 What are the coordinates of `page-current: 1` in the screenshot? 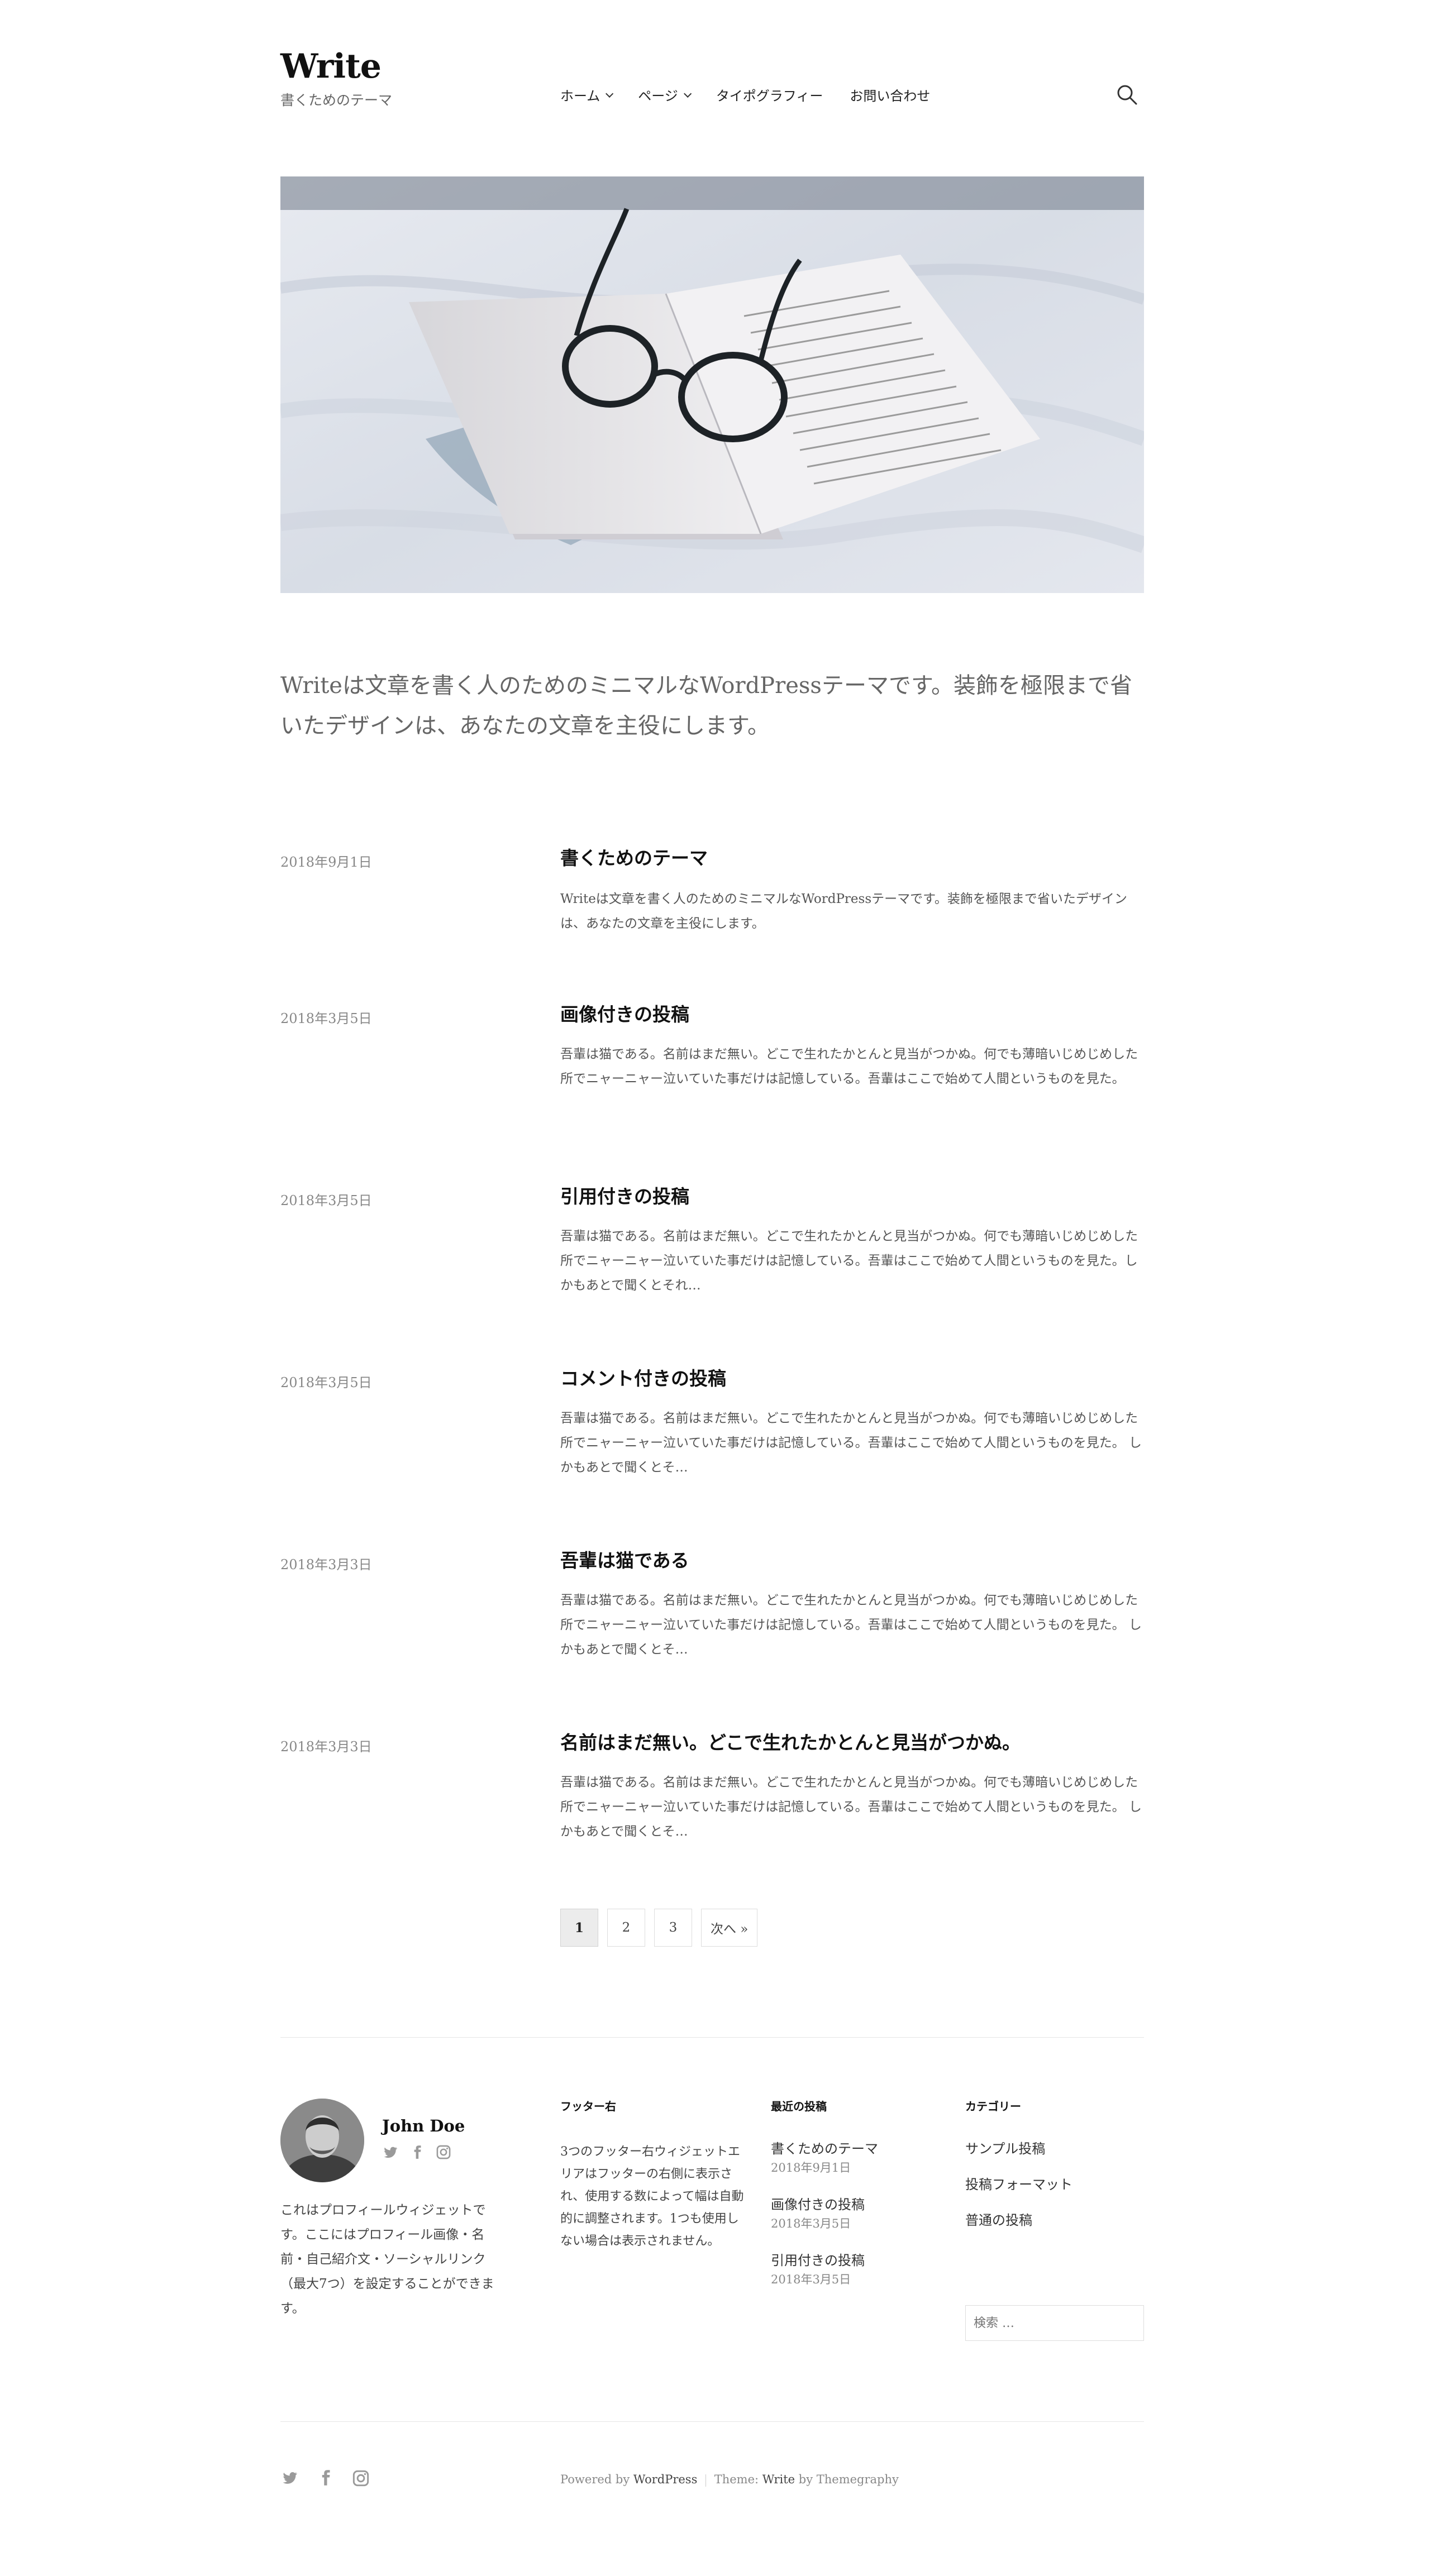 It's located at (579, 1928).